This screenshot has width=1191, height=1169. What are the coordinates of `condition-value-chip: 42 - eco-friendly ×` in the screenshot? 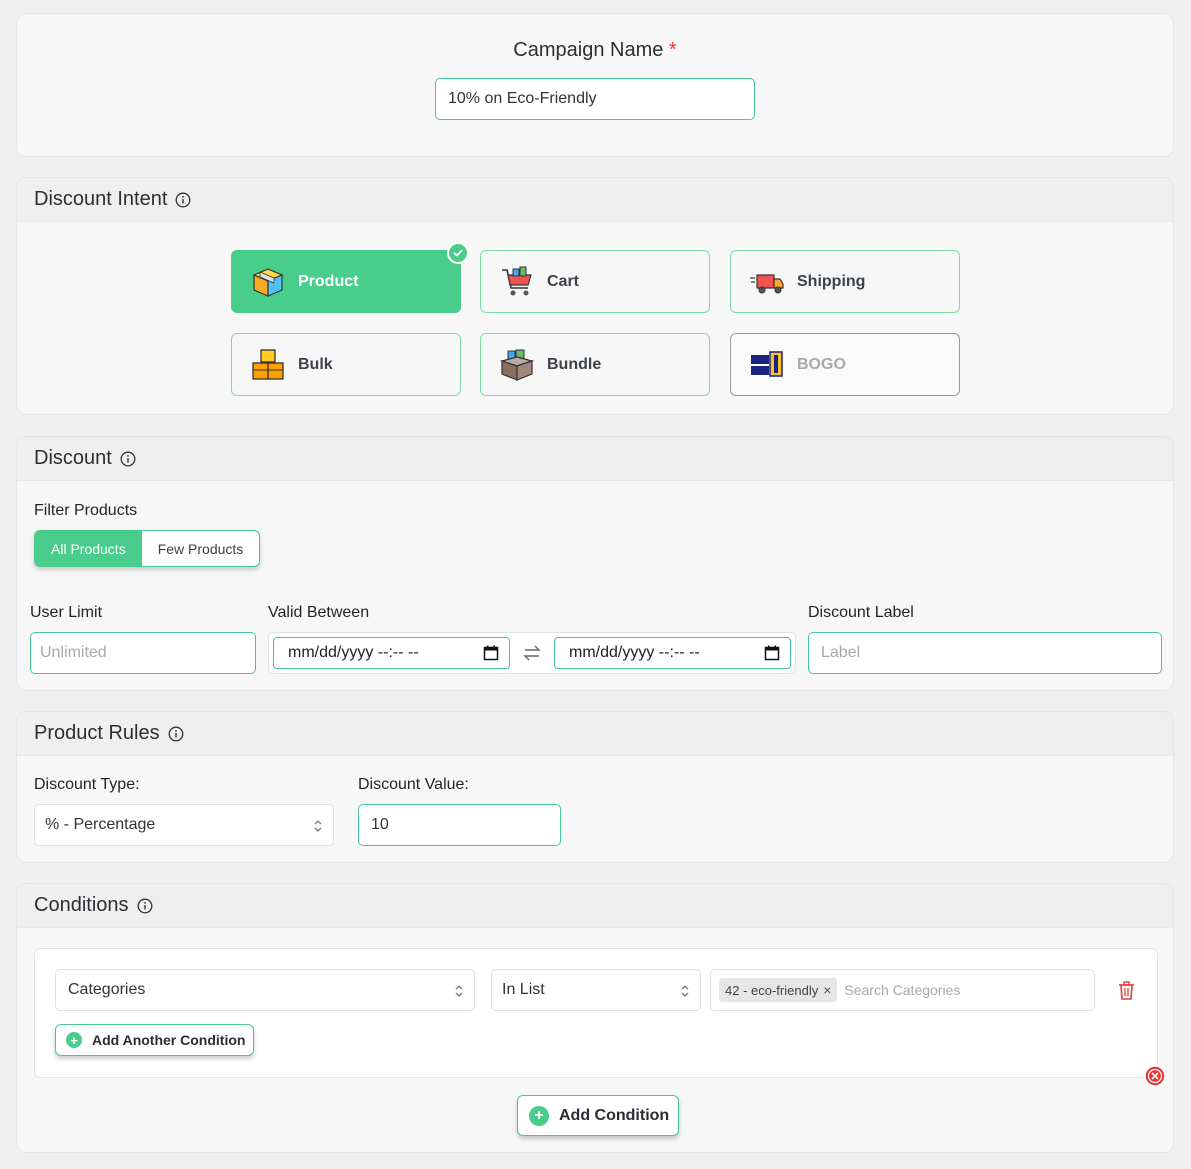 It's located at (778, 990).